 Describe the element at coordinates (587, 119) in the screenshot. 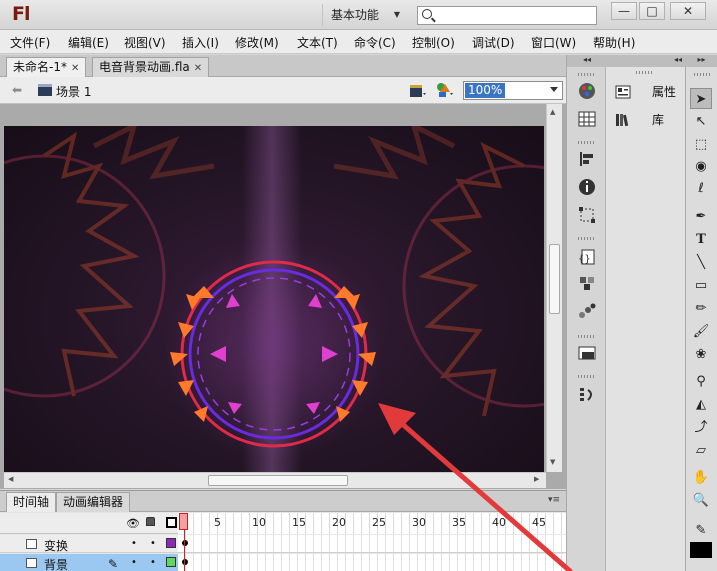

I see `swatches-panel-icon` at that location.